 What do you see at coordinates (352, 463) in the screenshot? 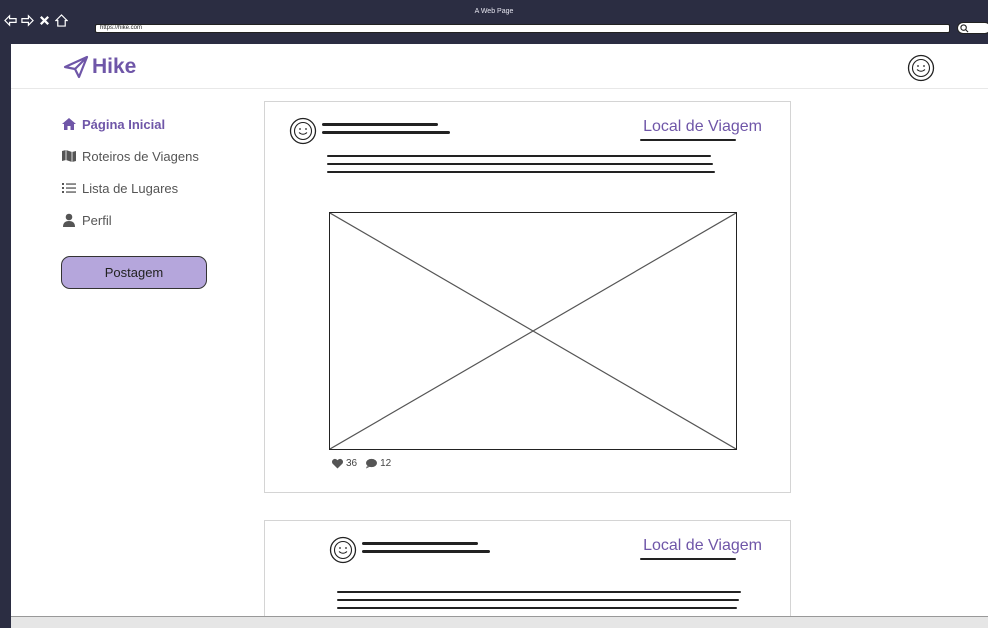
I see `like-count-value: 36` at bounding box center [352, 463].